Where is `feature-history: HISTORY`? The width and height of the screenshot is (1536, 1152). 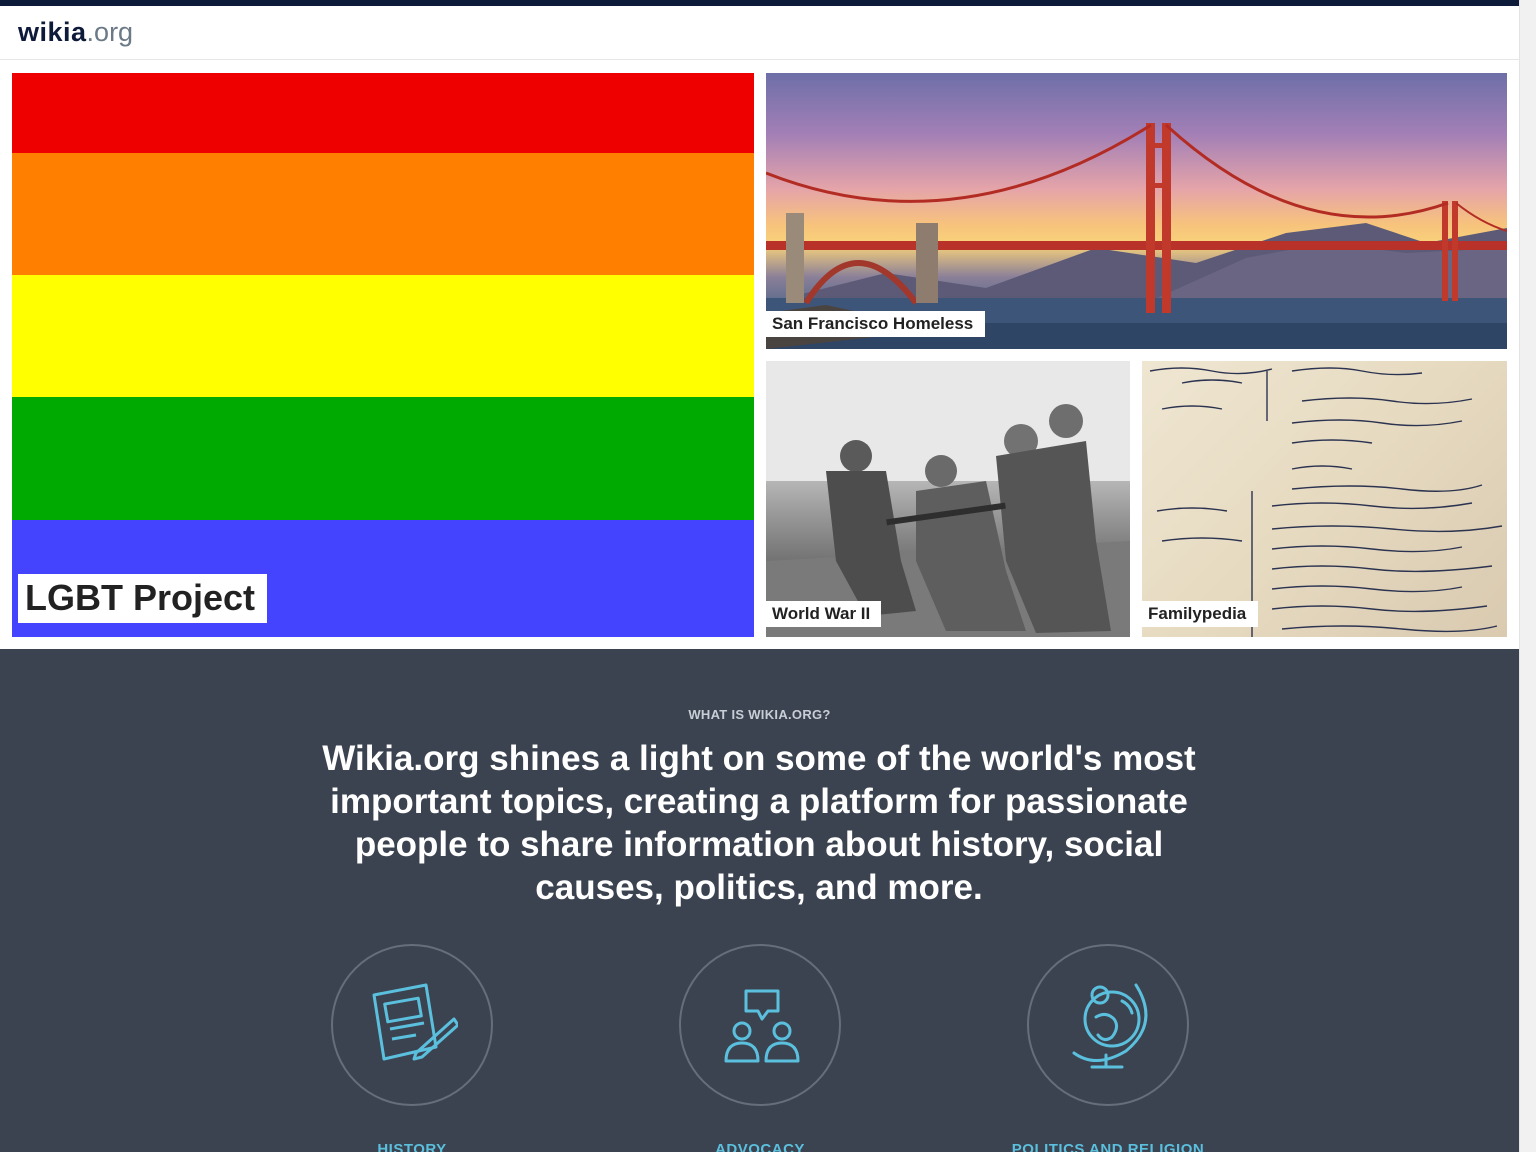 feature-history: HISTORY is located at coordinates (412, 1048).